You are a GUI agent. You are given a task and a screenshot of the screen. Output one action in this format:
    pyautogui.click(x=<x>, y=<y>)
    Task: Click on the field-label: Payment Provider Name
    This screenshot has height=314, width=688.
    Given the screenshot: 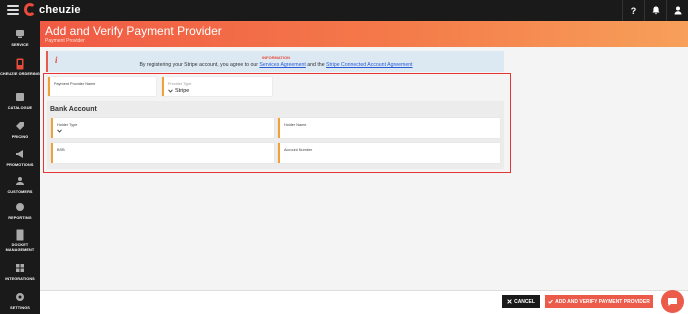 What is the action you would take?
    pyautogui.click(x=75, y=84)
    